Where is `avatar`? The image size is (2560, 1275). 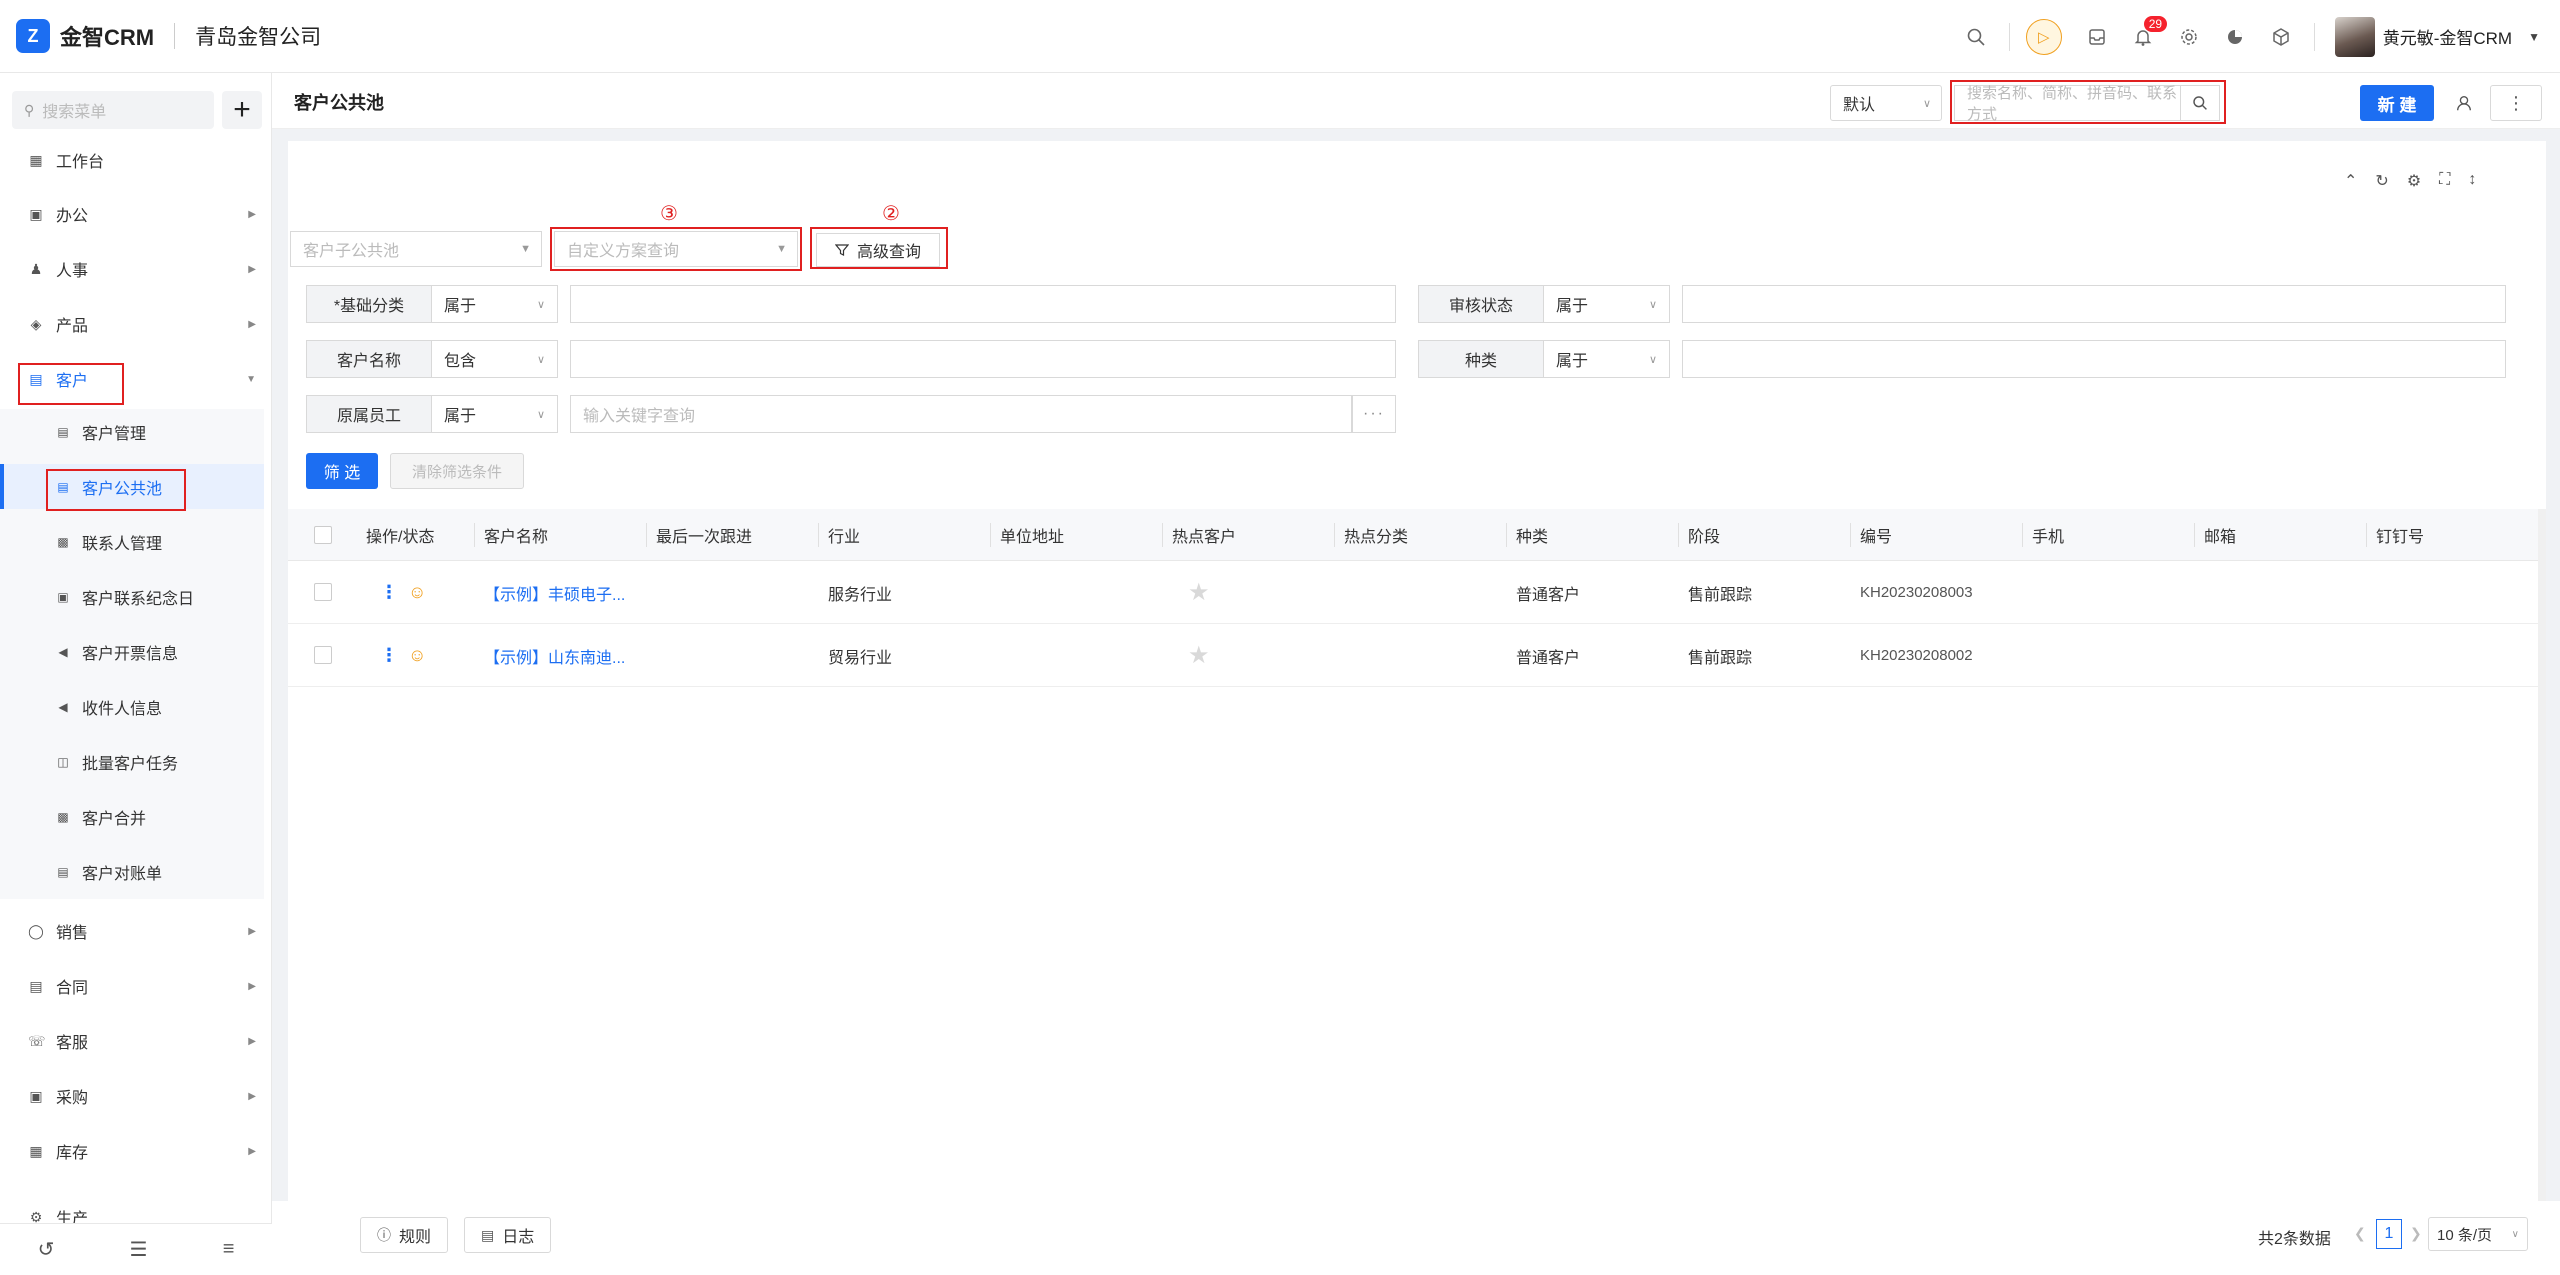 avatar is located at coordinates (2354, 36).